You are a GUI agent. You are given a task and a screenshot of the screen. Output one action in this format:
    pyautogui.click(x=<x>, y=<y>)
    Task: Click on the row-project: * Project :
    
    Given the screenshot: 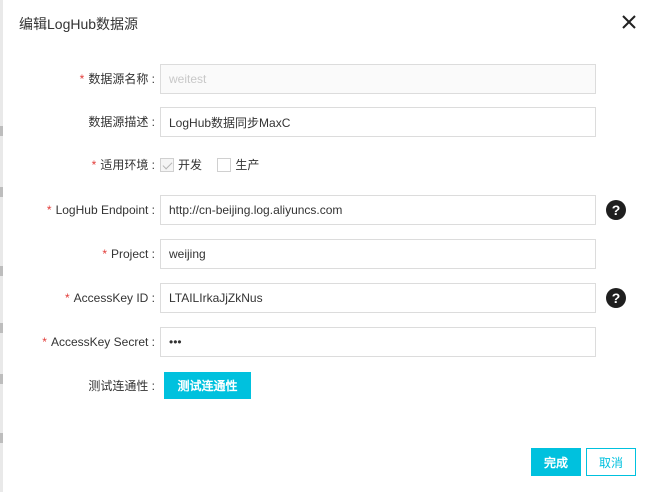 What is the action you would take?
    pyautogui.click(x=329, y=254)
    